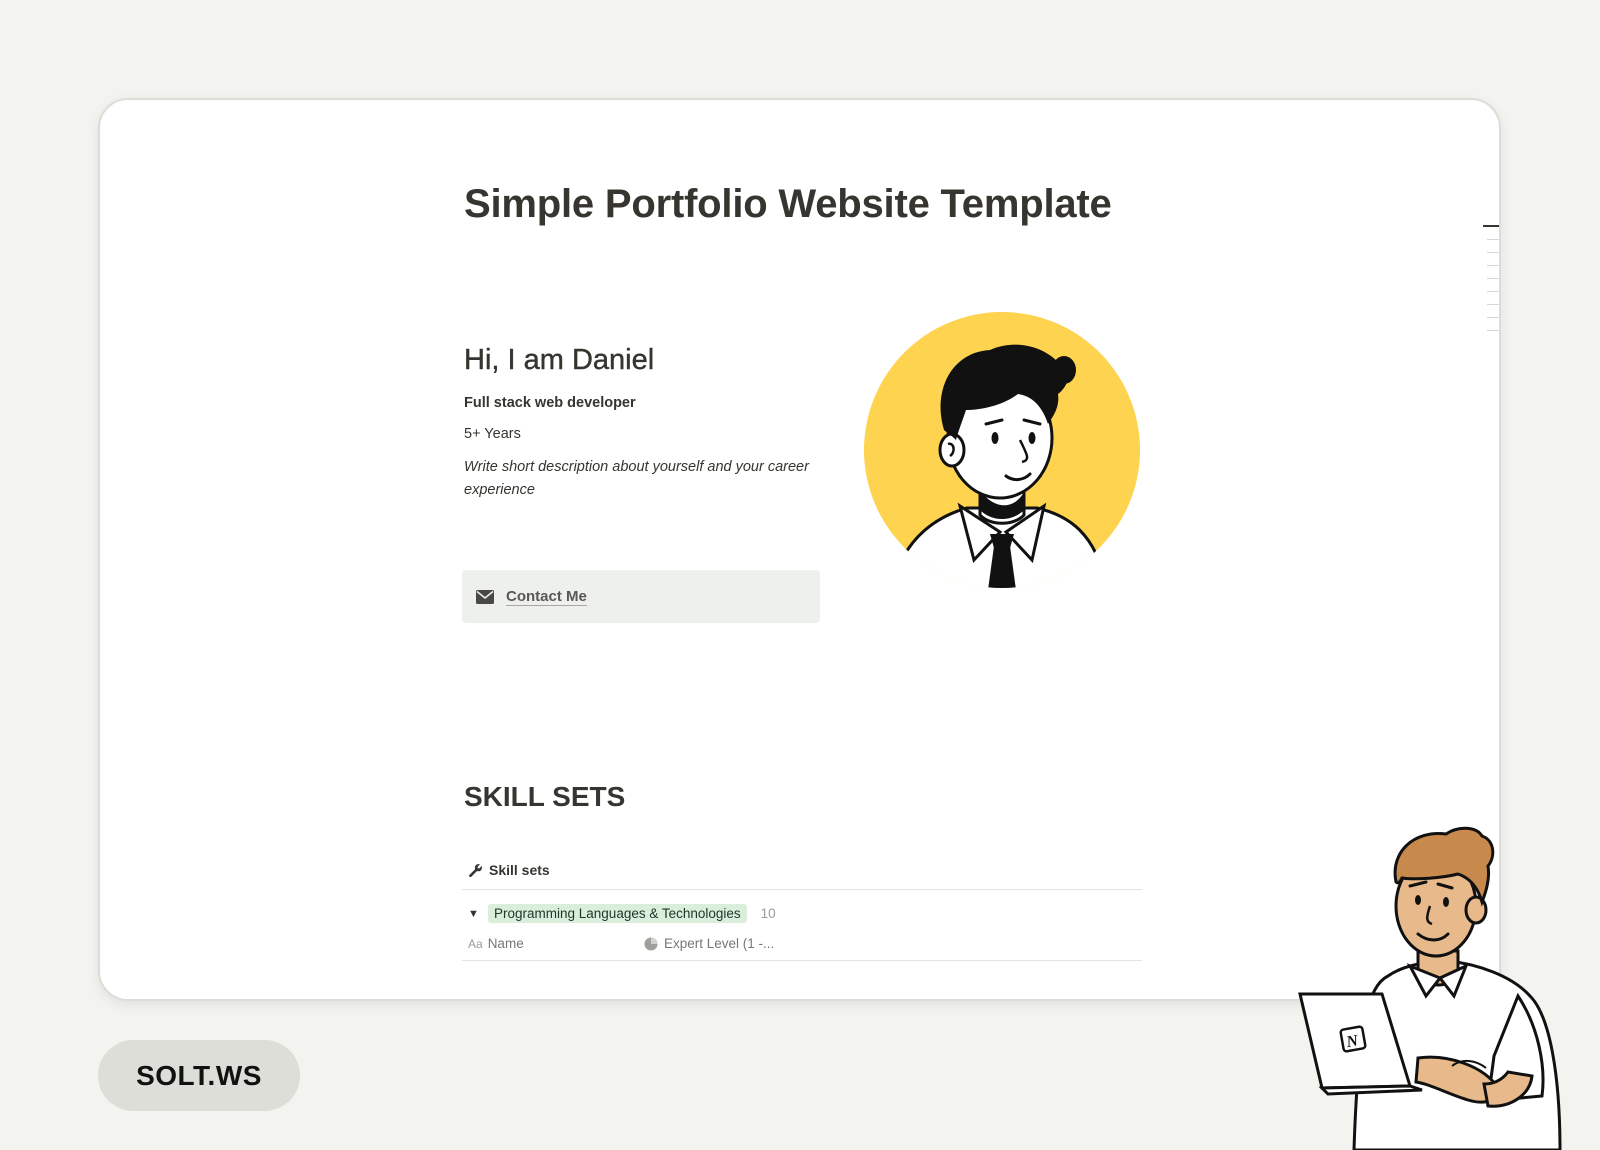 Image resolution: width=1600 pixels, height=1150 pixels. Describe the element at coordinates (505, 943) in the screenshot. I see `name-column-label: Name` at that location.